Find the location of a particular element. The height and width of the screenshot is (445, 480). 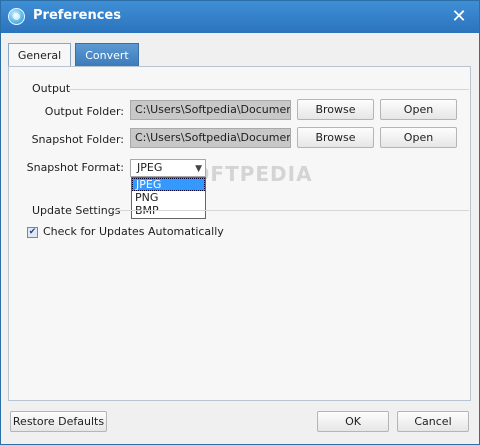

output-open-button: Open is located at coordinates (418, 109).